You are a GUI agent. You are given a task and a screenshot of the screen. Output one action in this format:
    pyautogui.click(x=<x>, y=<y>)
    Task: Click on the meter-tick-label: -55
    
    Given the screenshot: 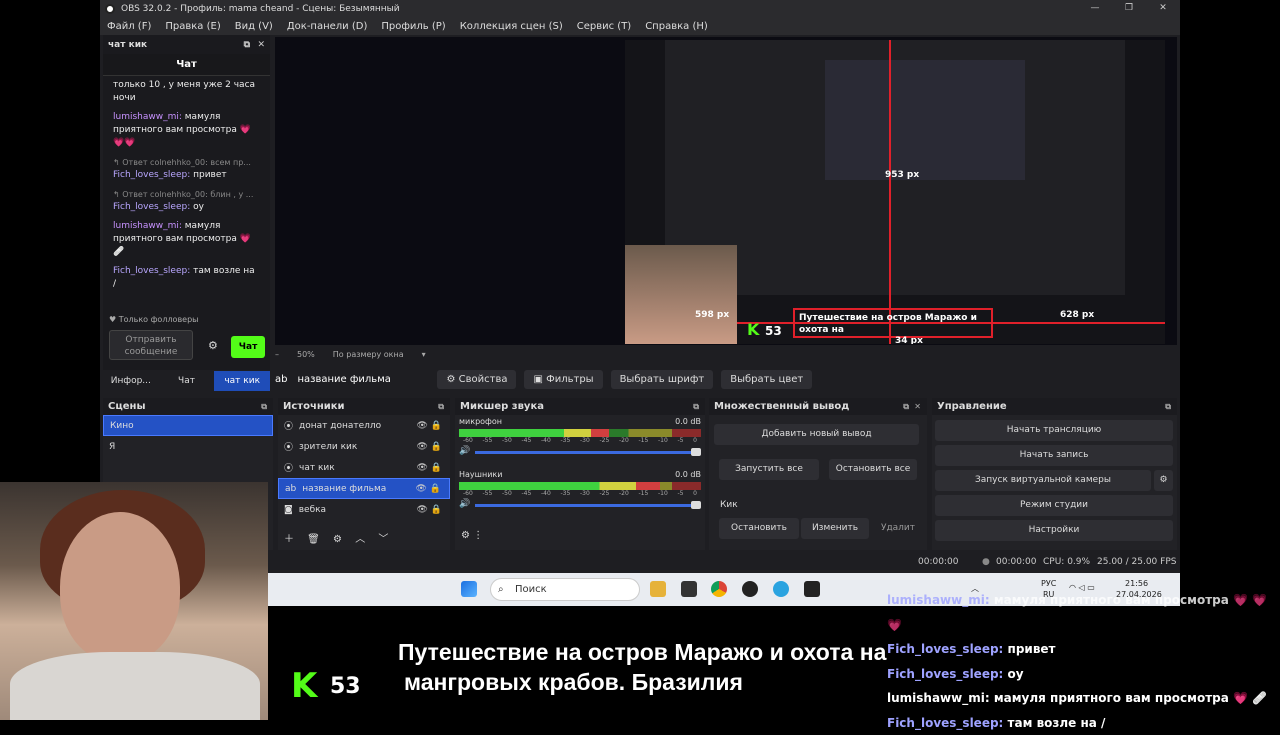 What is the action you would take?
    pyautogui.click(x=487, y=440)
    